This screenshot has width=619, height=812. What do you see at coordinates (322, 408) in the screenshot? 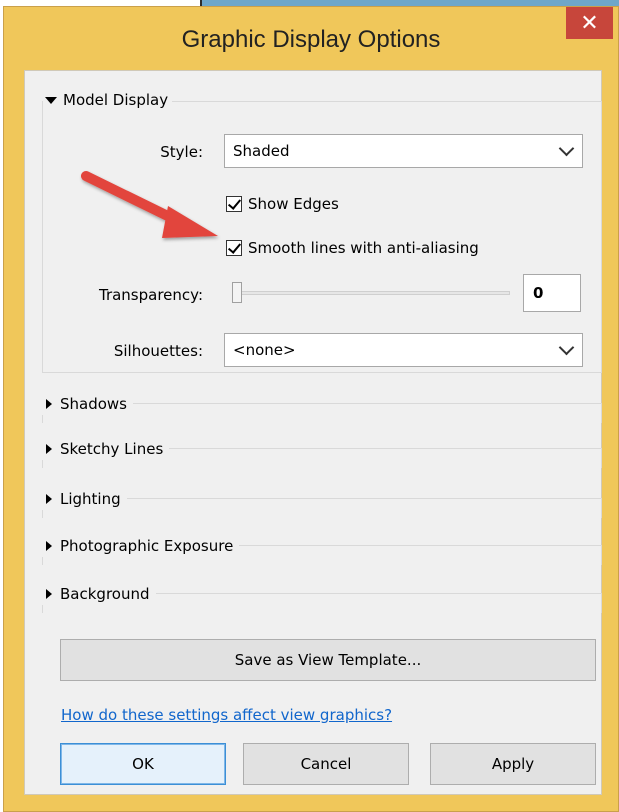
I see `section-shadows: Shadows` at bounding box center [322, 408].